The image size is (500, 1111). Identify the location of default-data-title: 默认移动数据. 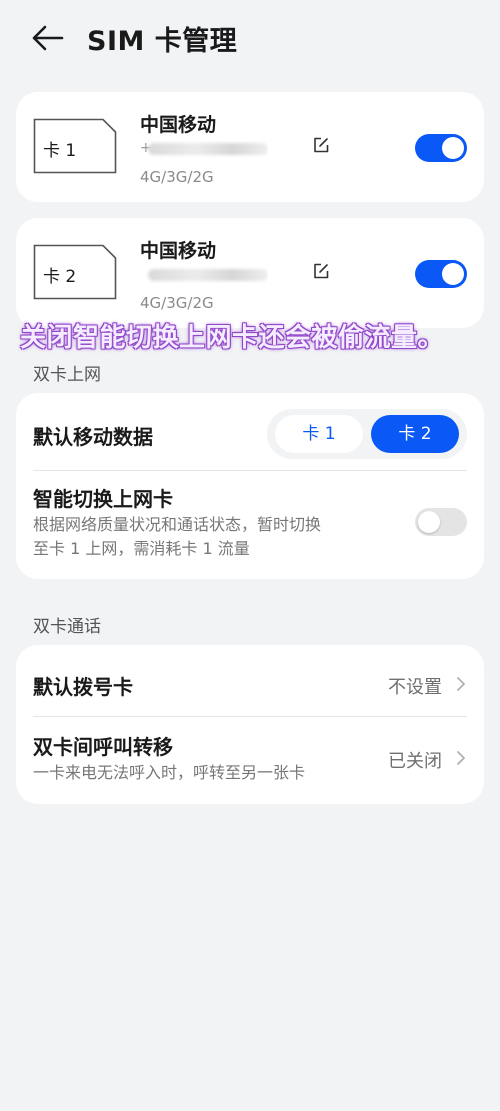
(93, 437).